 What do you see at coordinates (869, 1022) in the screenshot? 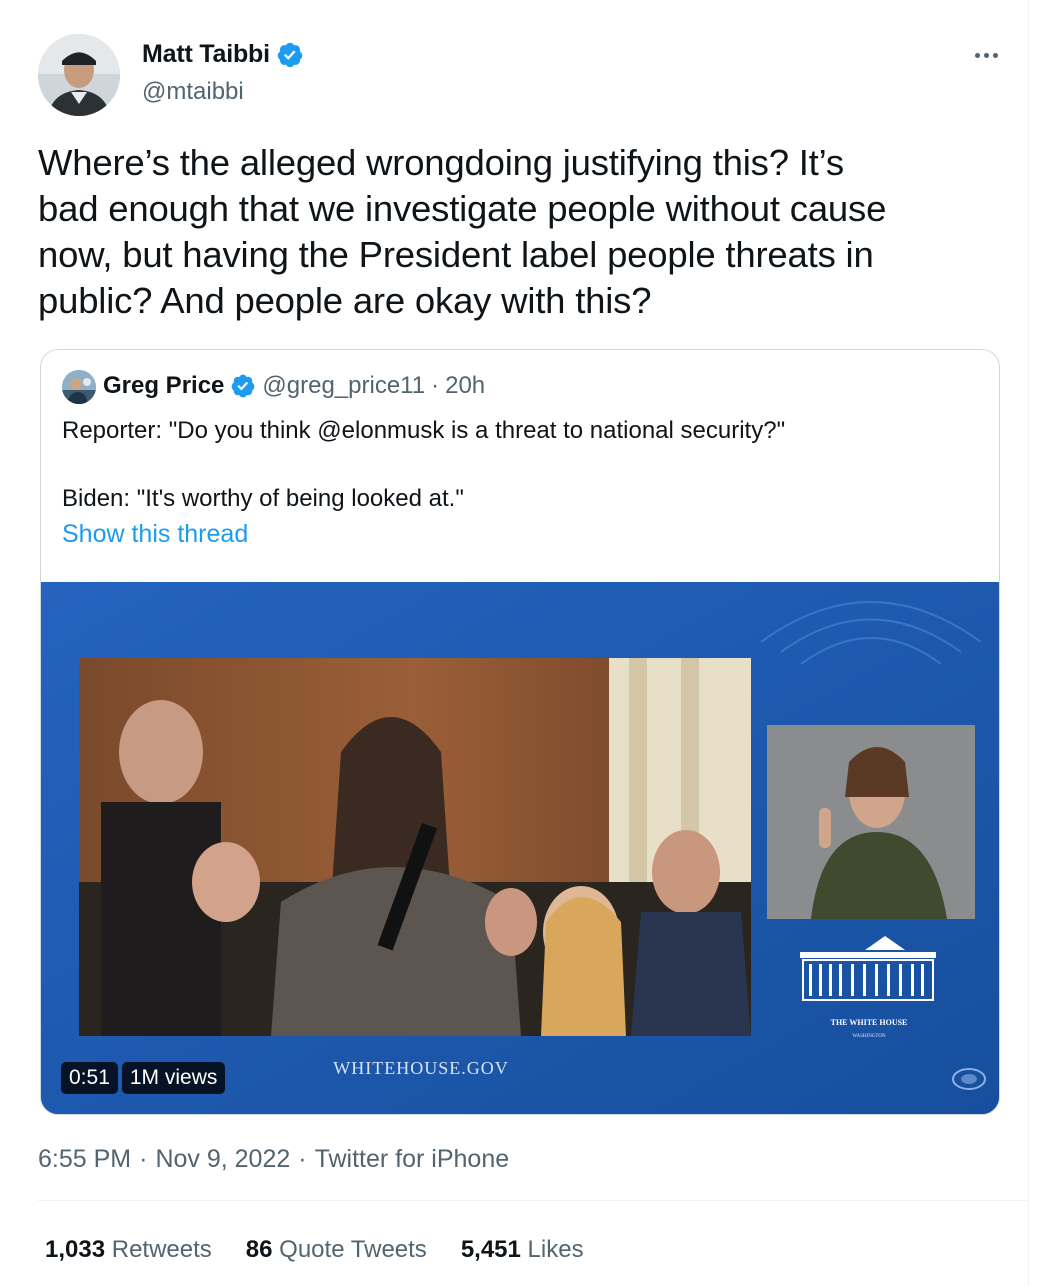
I see `white-house-logo-text: THE WHITE HOUSE` at bounding box center [869, 1022].